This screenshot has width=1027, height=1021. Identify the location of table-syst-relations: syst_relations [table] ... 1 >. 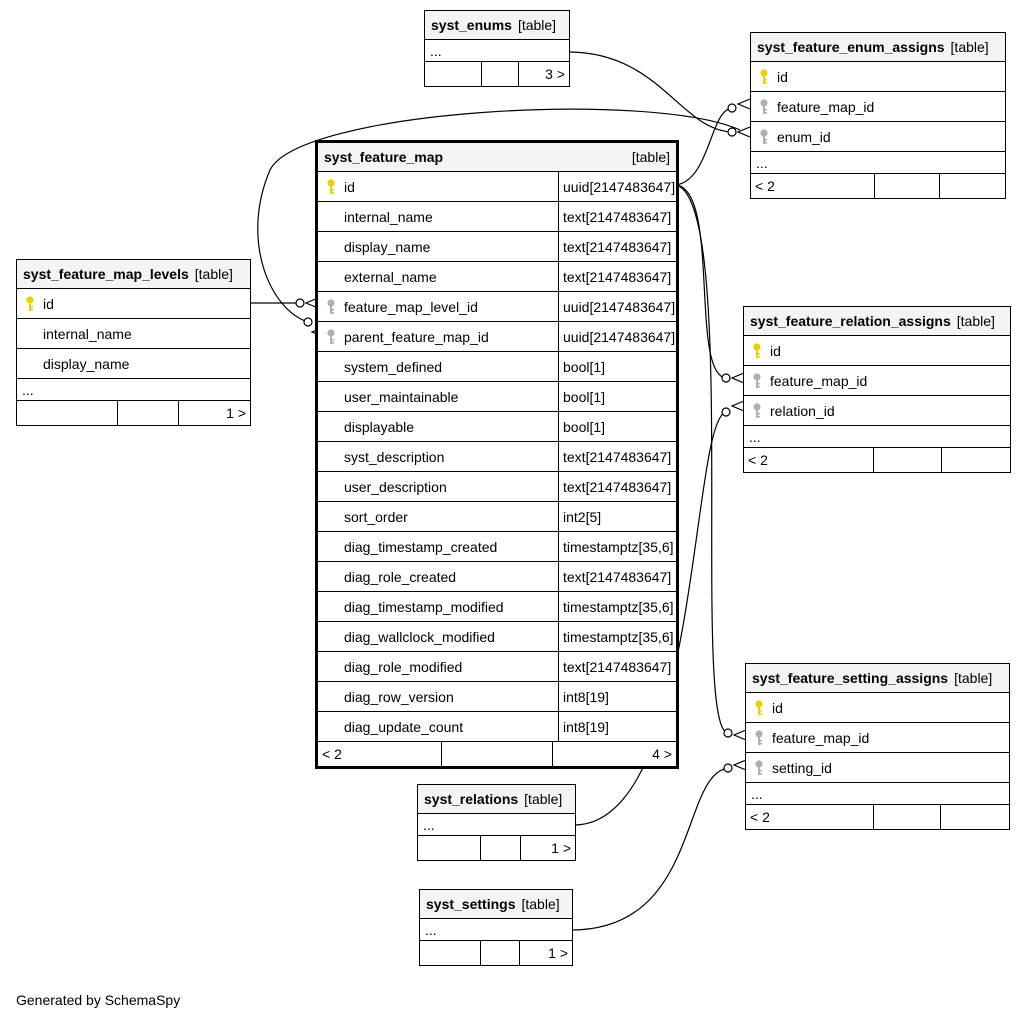
(496, 822).